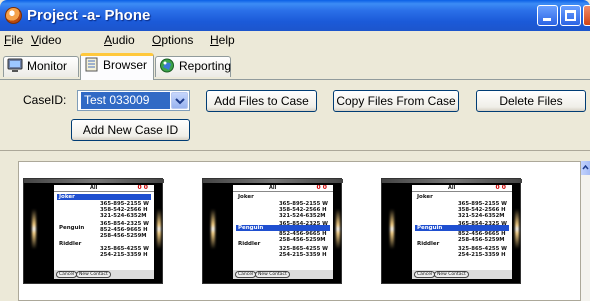  Describe the element at coordinates (167, 67) in the screenshot. I see `reporting-icon` at that location.